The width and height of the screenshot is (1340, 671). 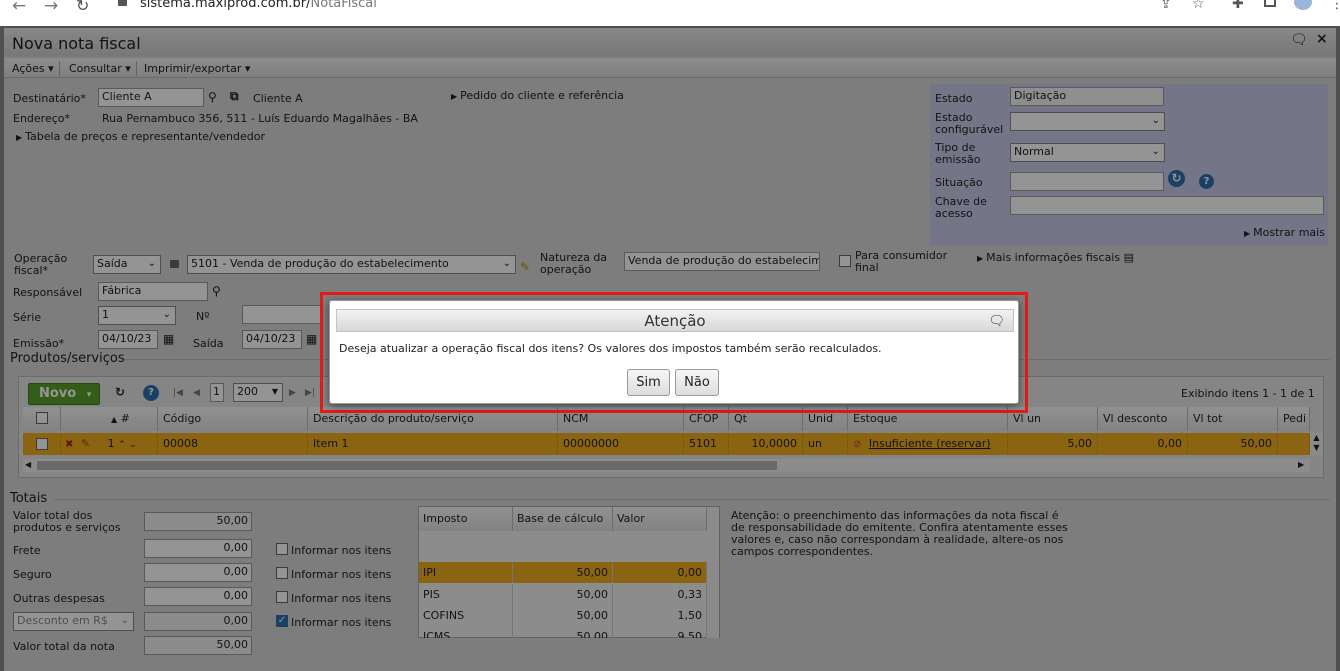 I want to click on bookmark-icon: ☆, so click(x=1198, y=6).